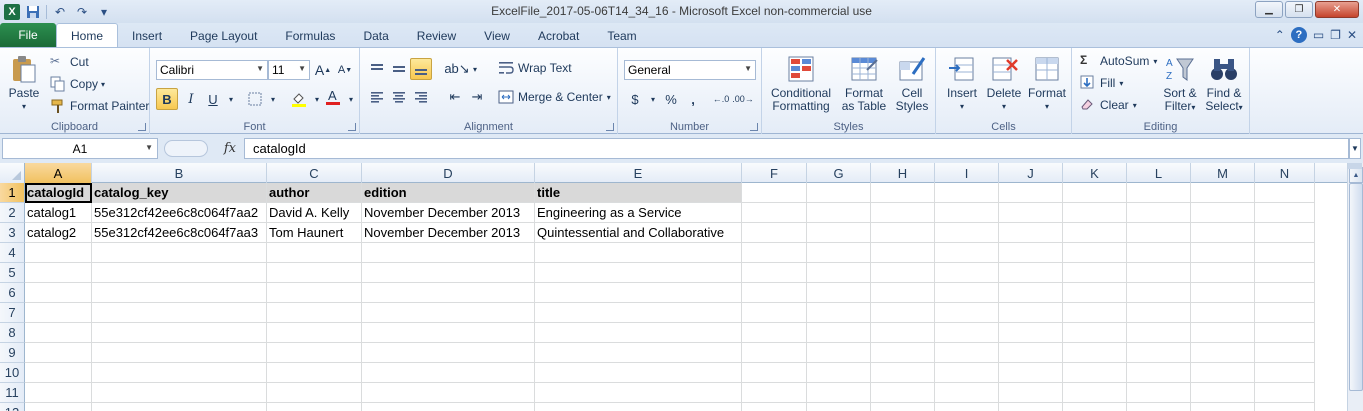  I want to click on column-header-m: M, so click(1223, 173).